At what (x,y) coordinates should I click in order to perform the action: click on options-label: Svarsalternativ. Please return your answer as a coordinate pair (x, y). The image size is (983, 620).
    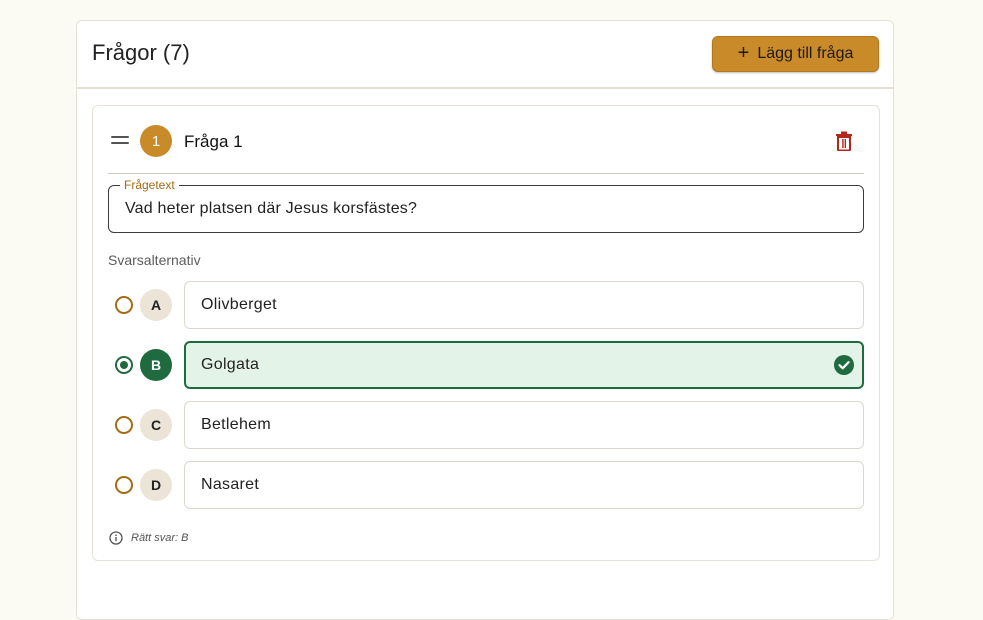
    Looking at the image, I should click on (154, 260).